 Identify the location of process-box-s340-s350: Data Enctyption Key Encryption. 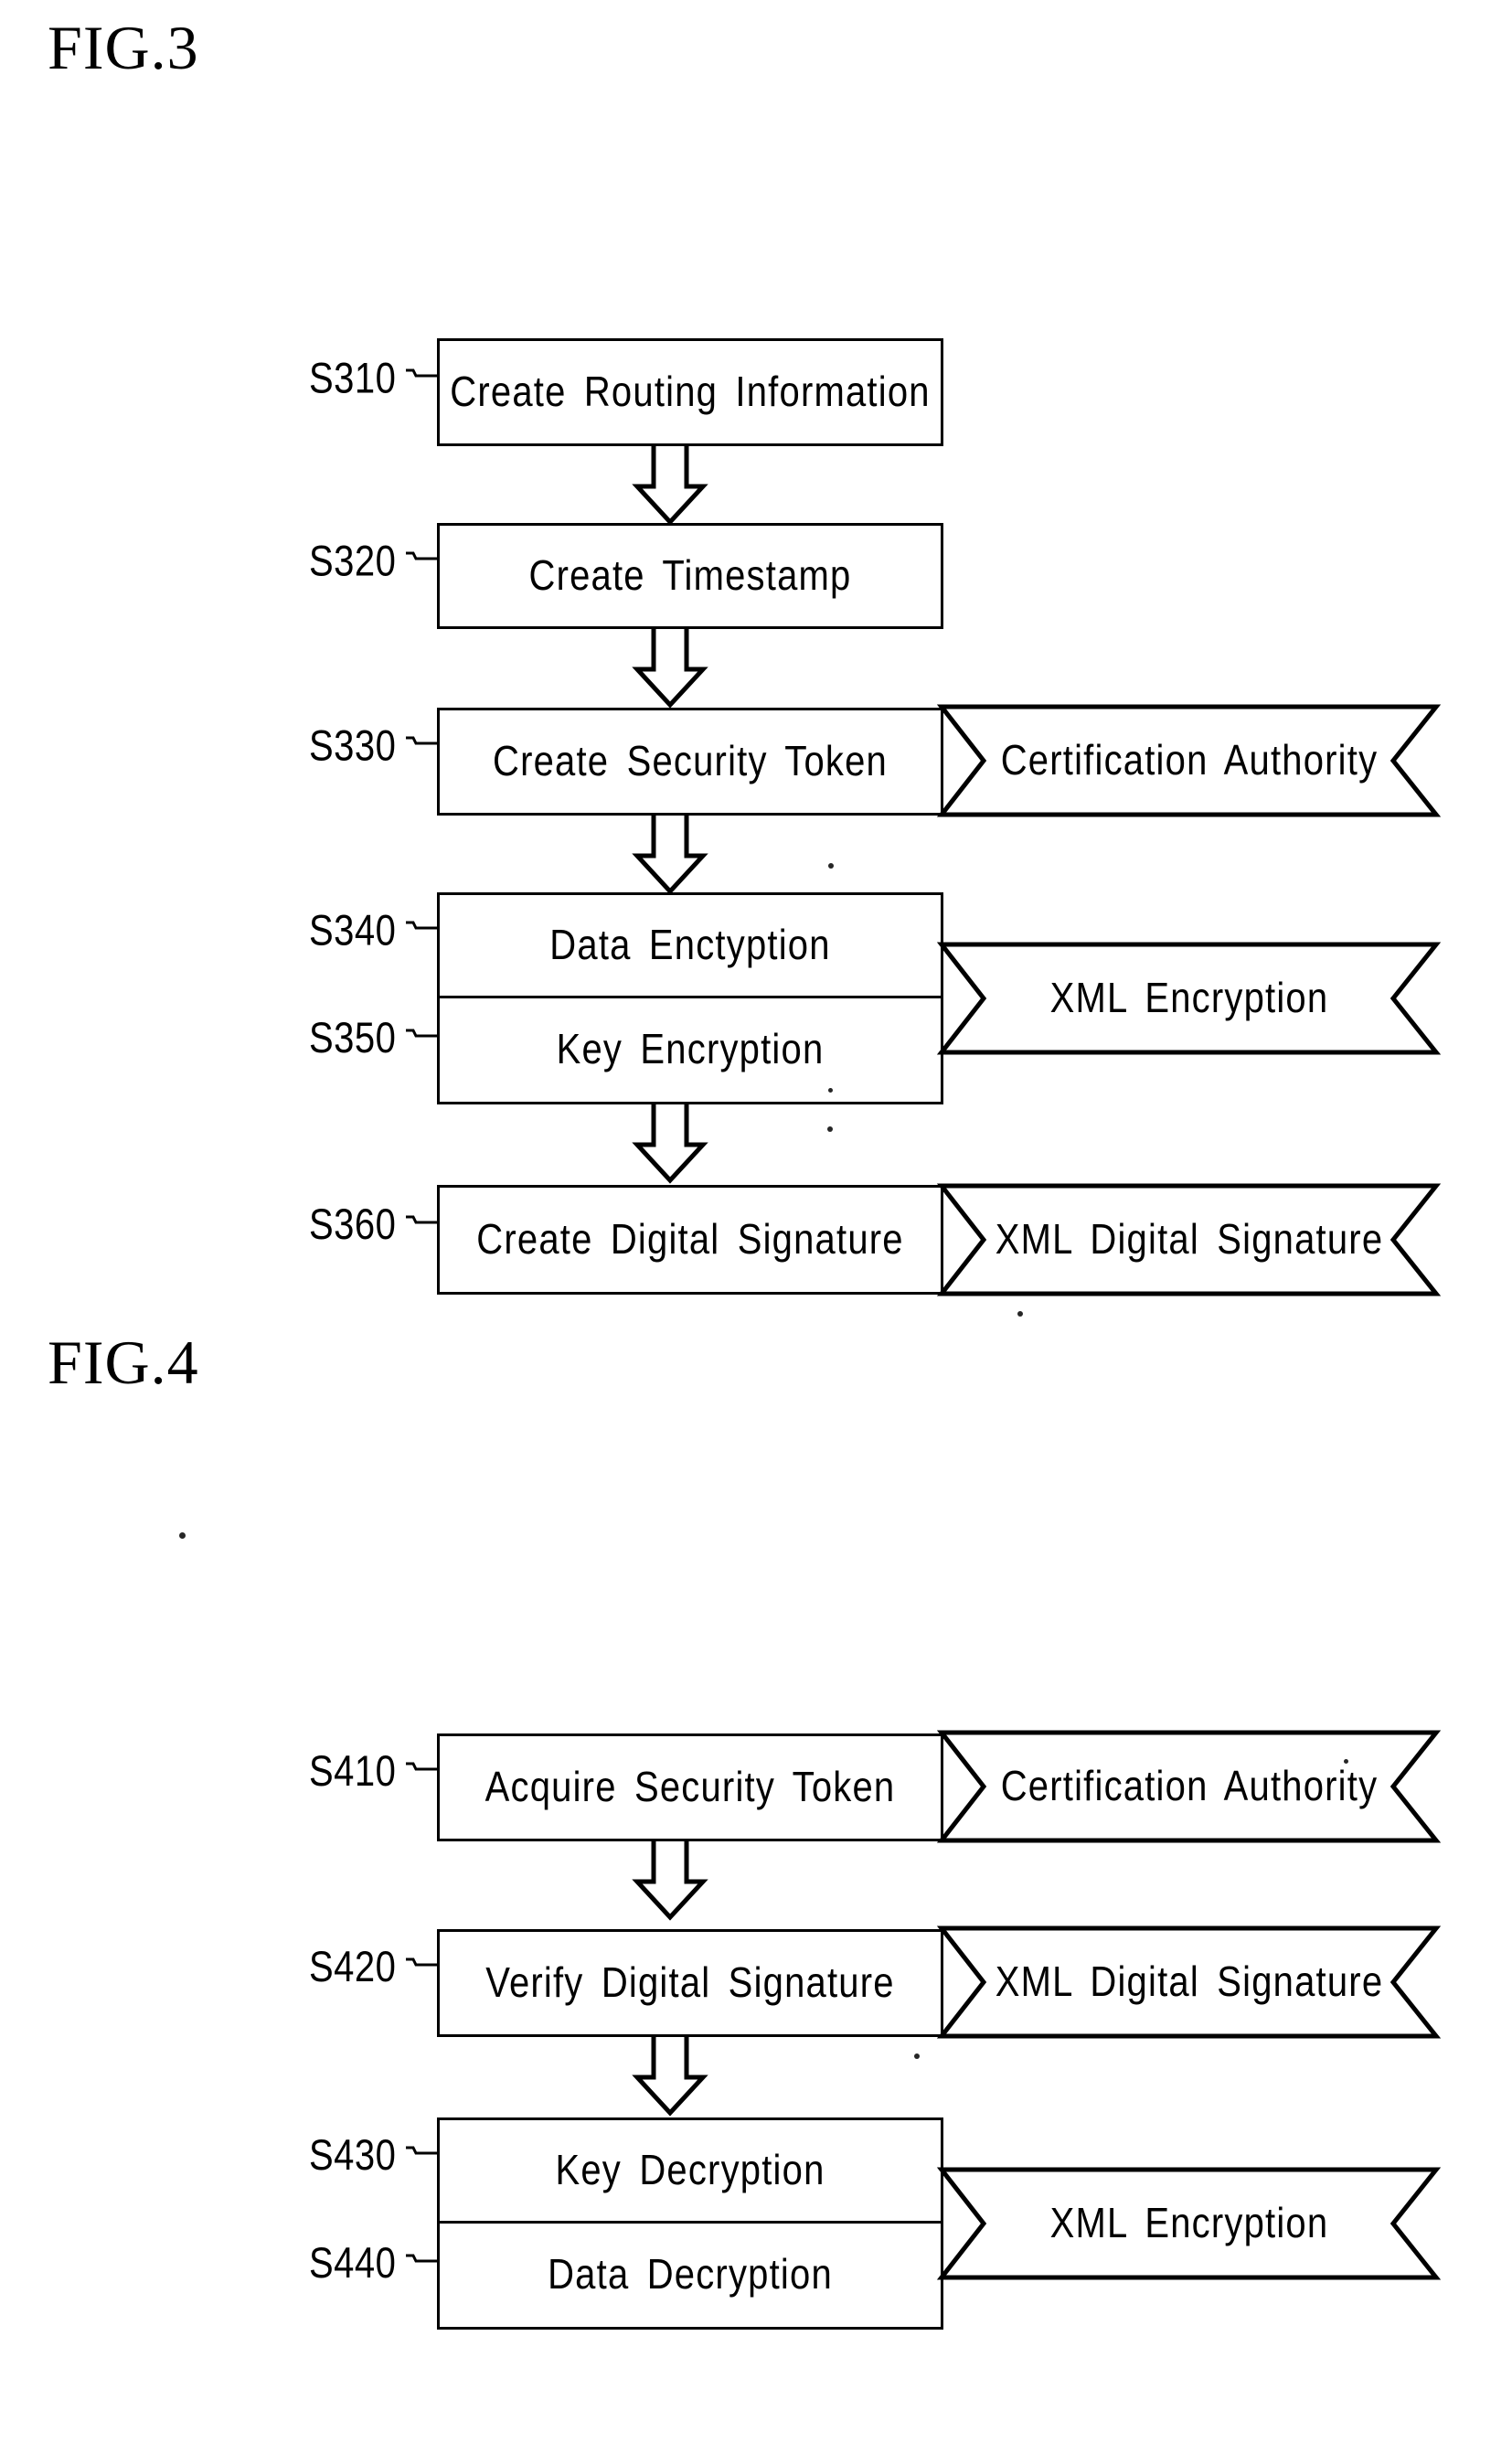
(690, 998).